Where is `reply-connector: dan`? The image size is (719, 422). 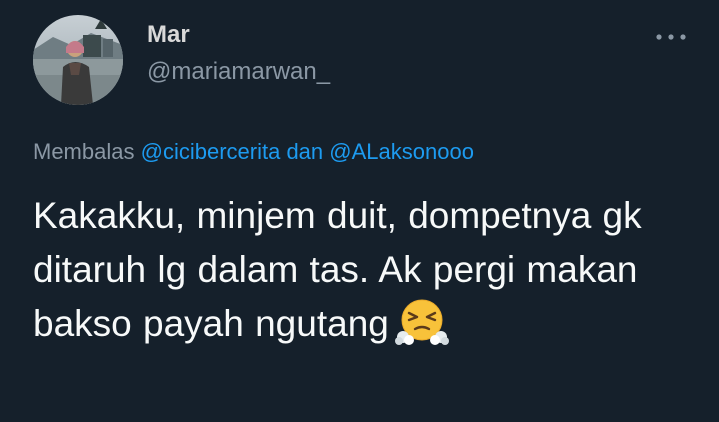 reply-connector: dan is located at coordinates (305, 151).